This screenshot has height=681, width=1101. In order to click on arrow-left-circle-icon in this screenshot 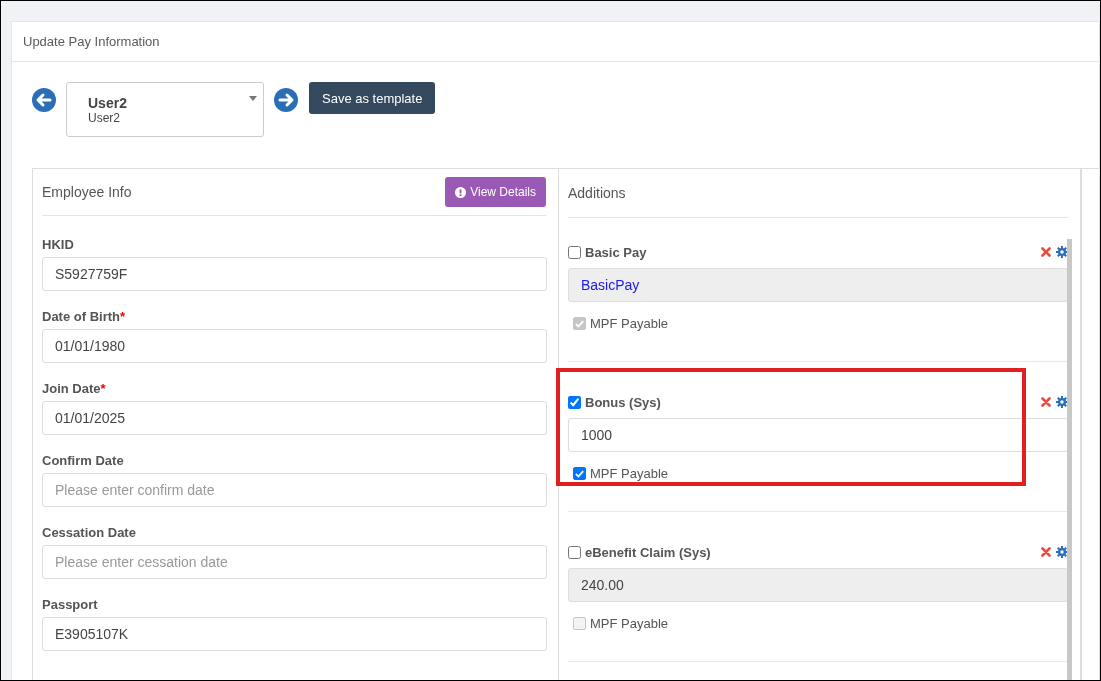, I will do `click(44, 100)`.